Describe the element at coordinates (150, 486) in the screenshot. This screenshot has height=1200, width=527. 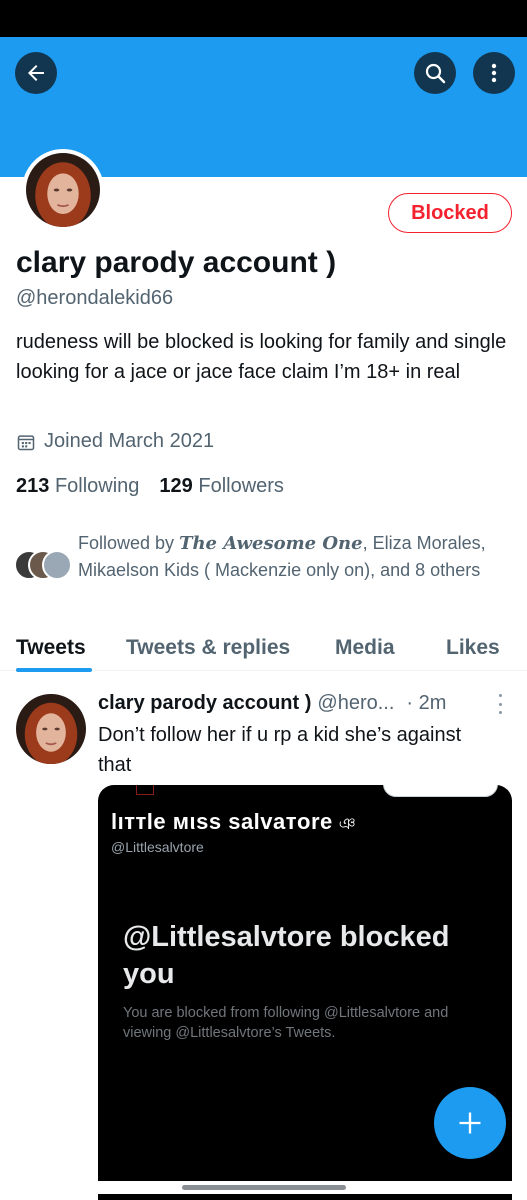
I see `follow-stats: 213 Following 129 Followers` at that location.